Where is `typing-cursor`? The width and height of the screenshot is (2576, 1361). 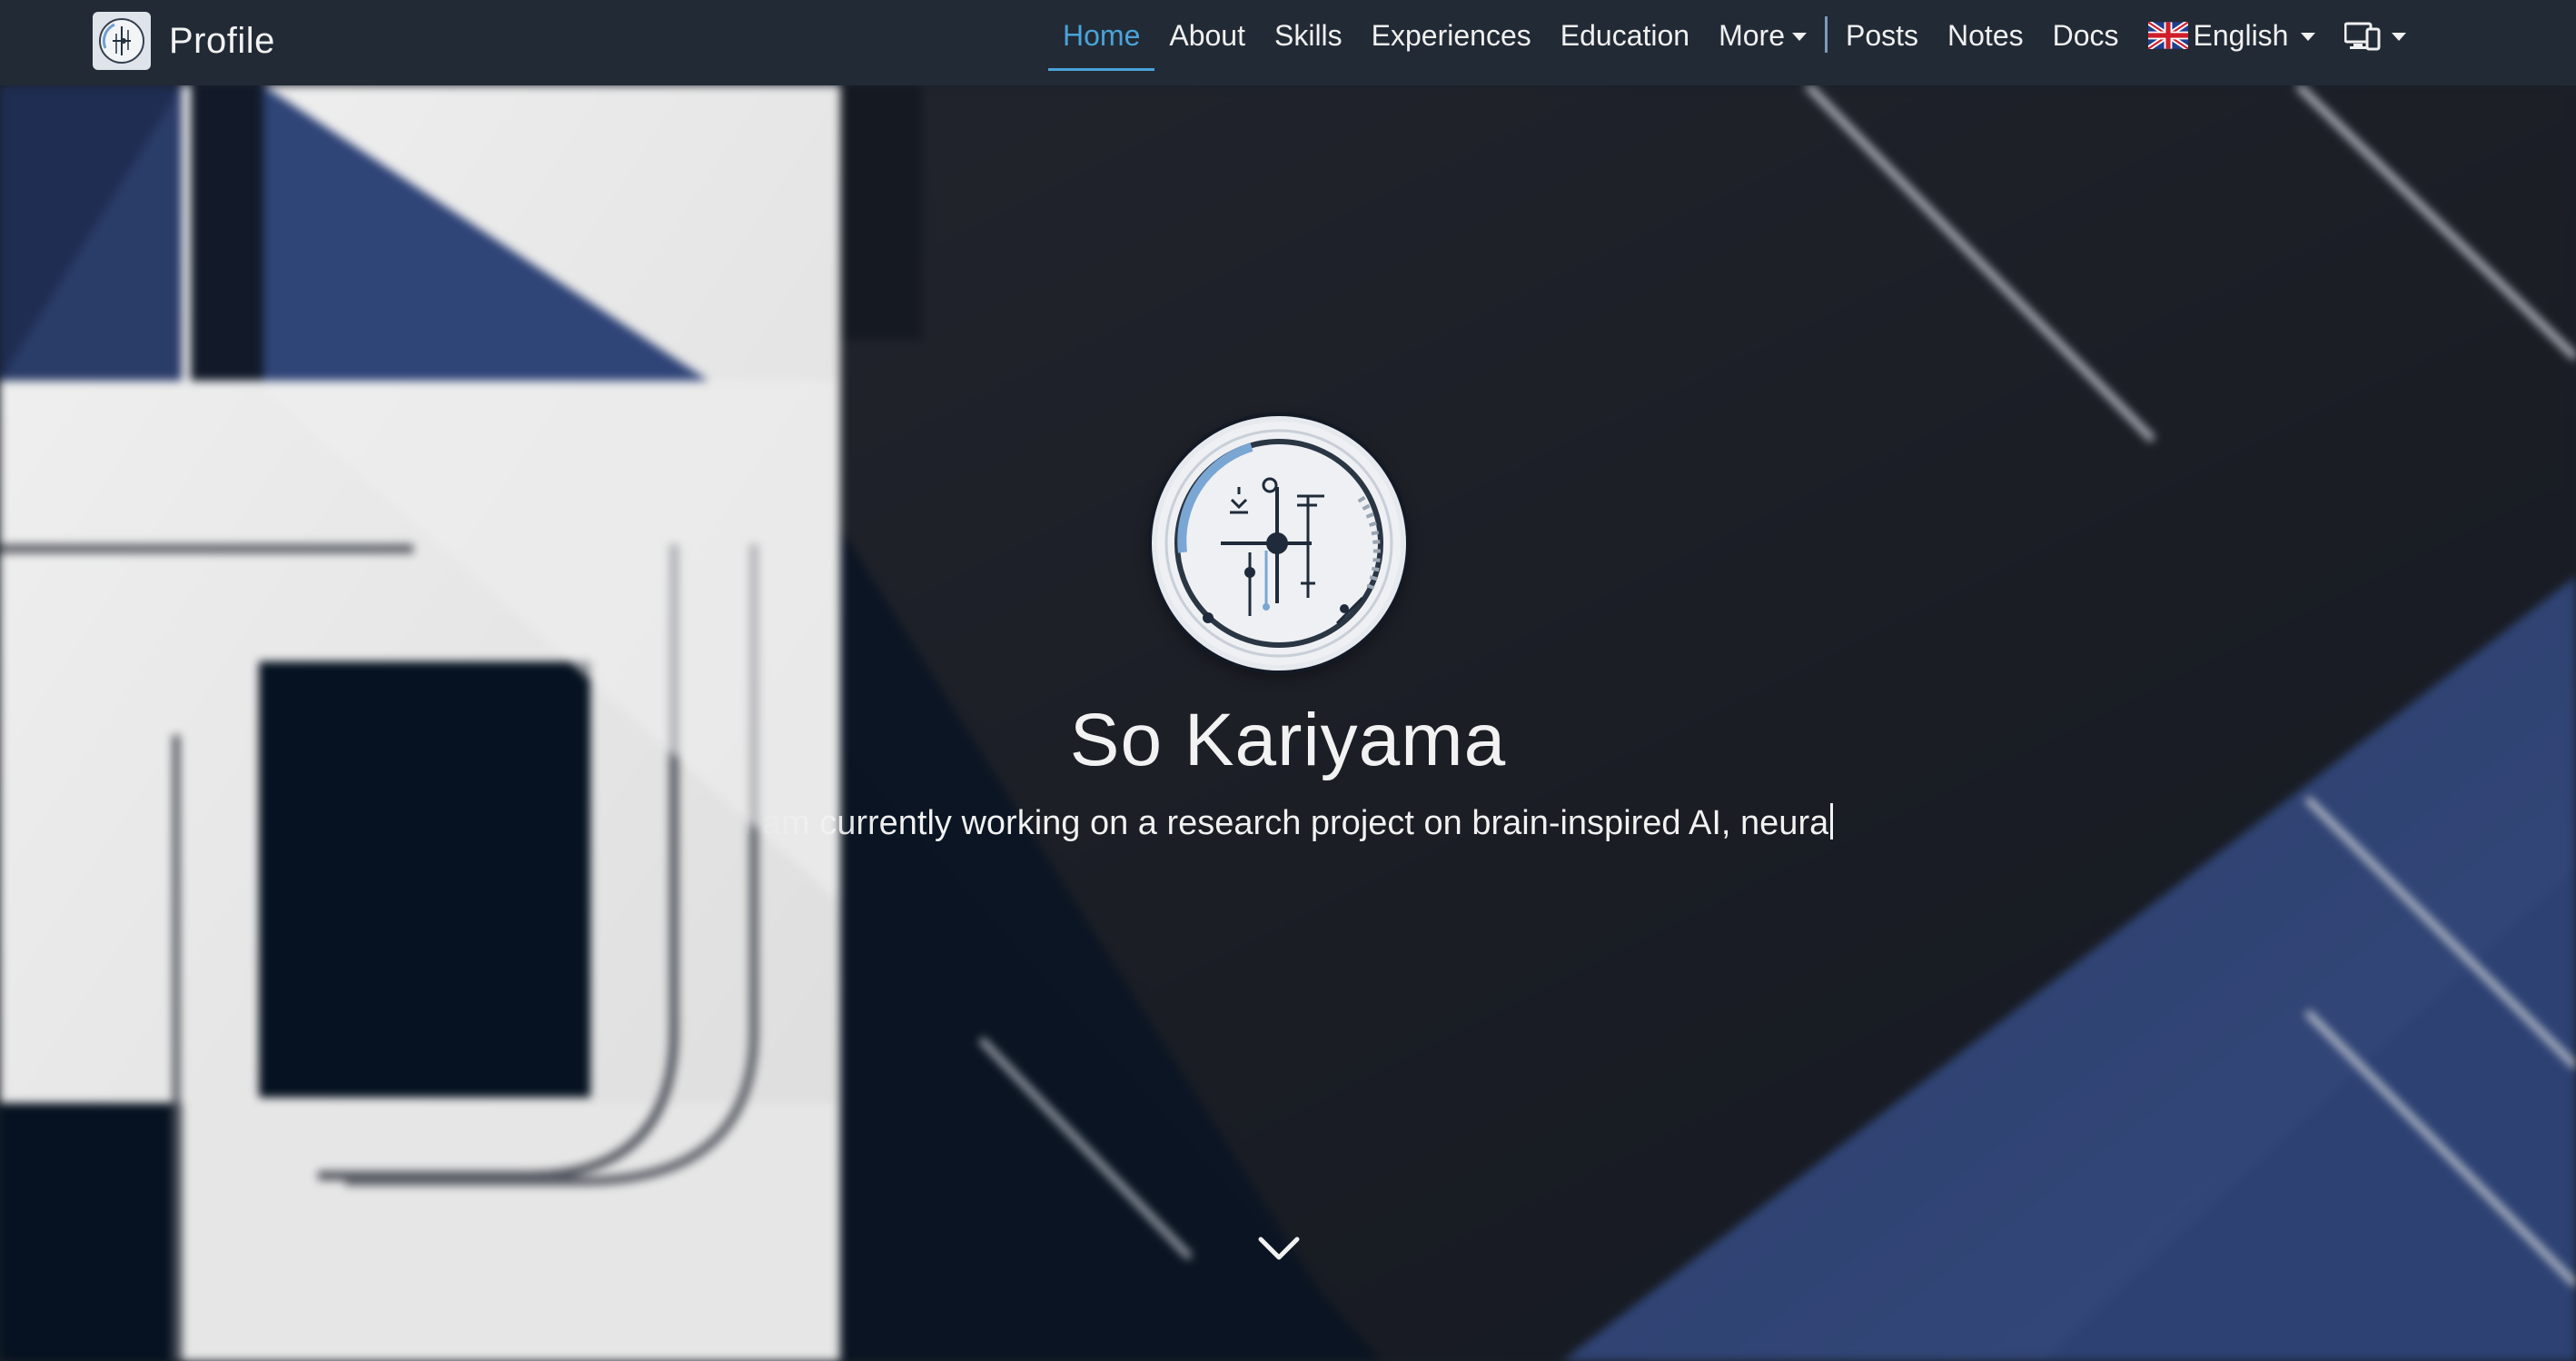
typing-cursor is located at coordinates (1832, 821).